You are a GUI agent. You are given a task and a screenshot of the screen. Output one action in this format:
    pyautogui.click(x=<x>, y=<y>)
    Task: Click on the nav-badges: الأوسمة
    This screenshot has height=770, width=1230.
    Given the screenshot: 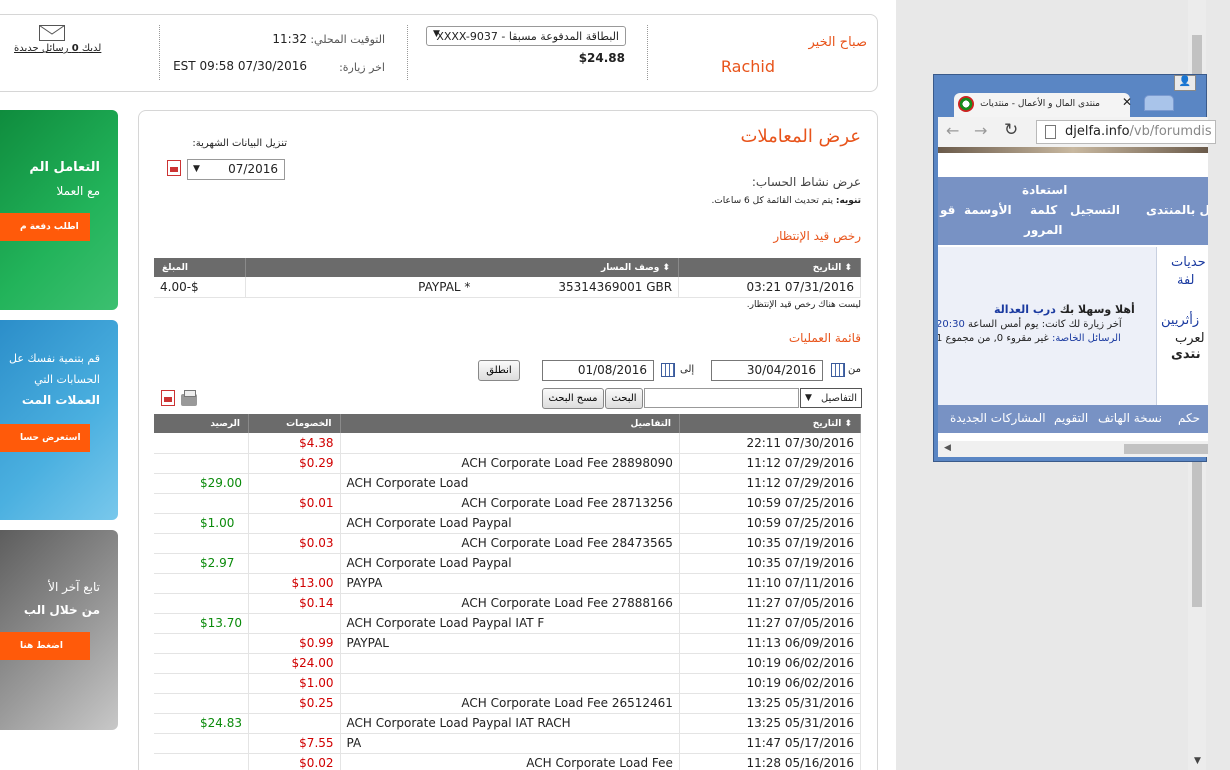 What is the action you would take?
    pyautogui.click(x=988, y=210)
    